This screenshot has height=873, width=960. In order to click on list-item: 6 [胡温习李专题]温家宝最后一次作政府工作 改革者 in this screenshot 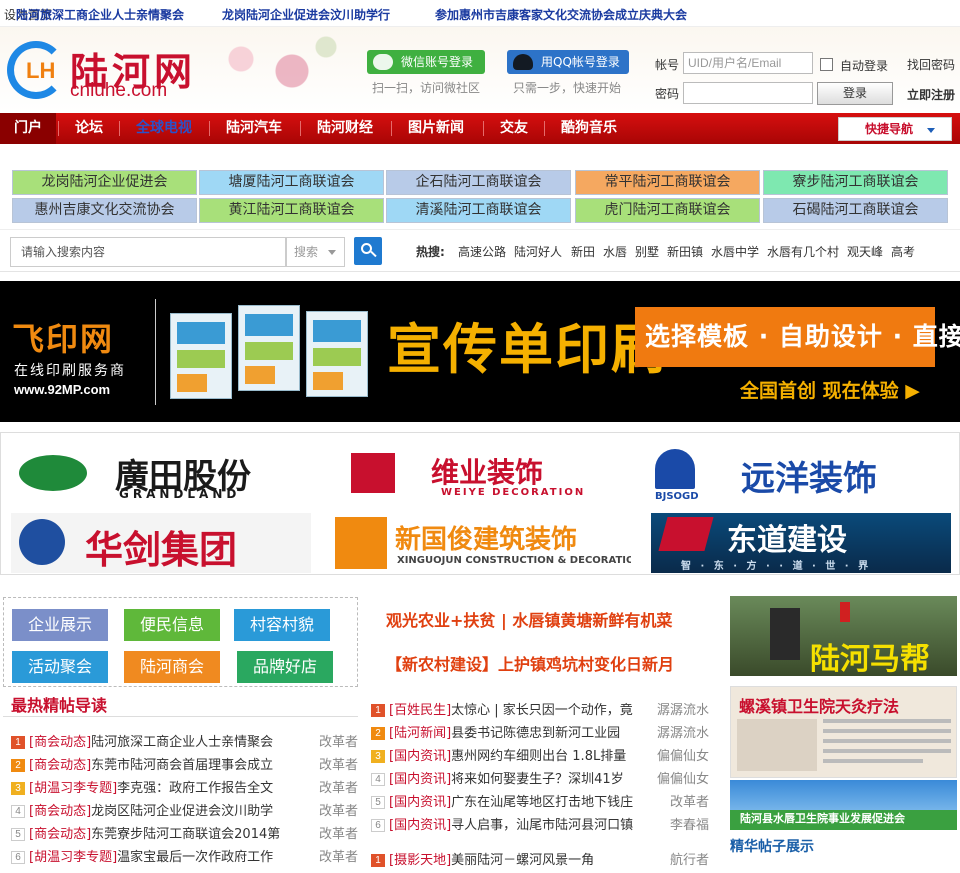, I will do `click(184, 857)`.